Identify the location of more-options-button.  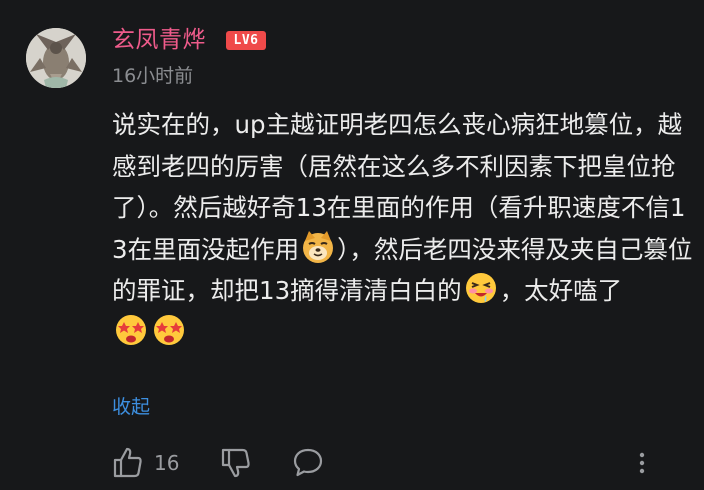
(642, 463).